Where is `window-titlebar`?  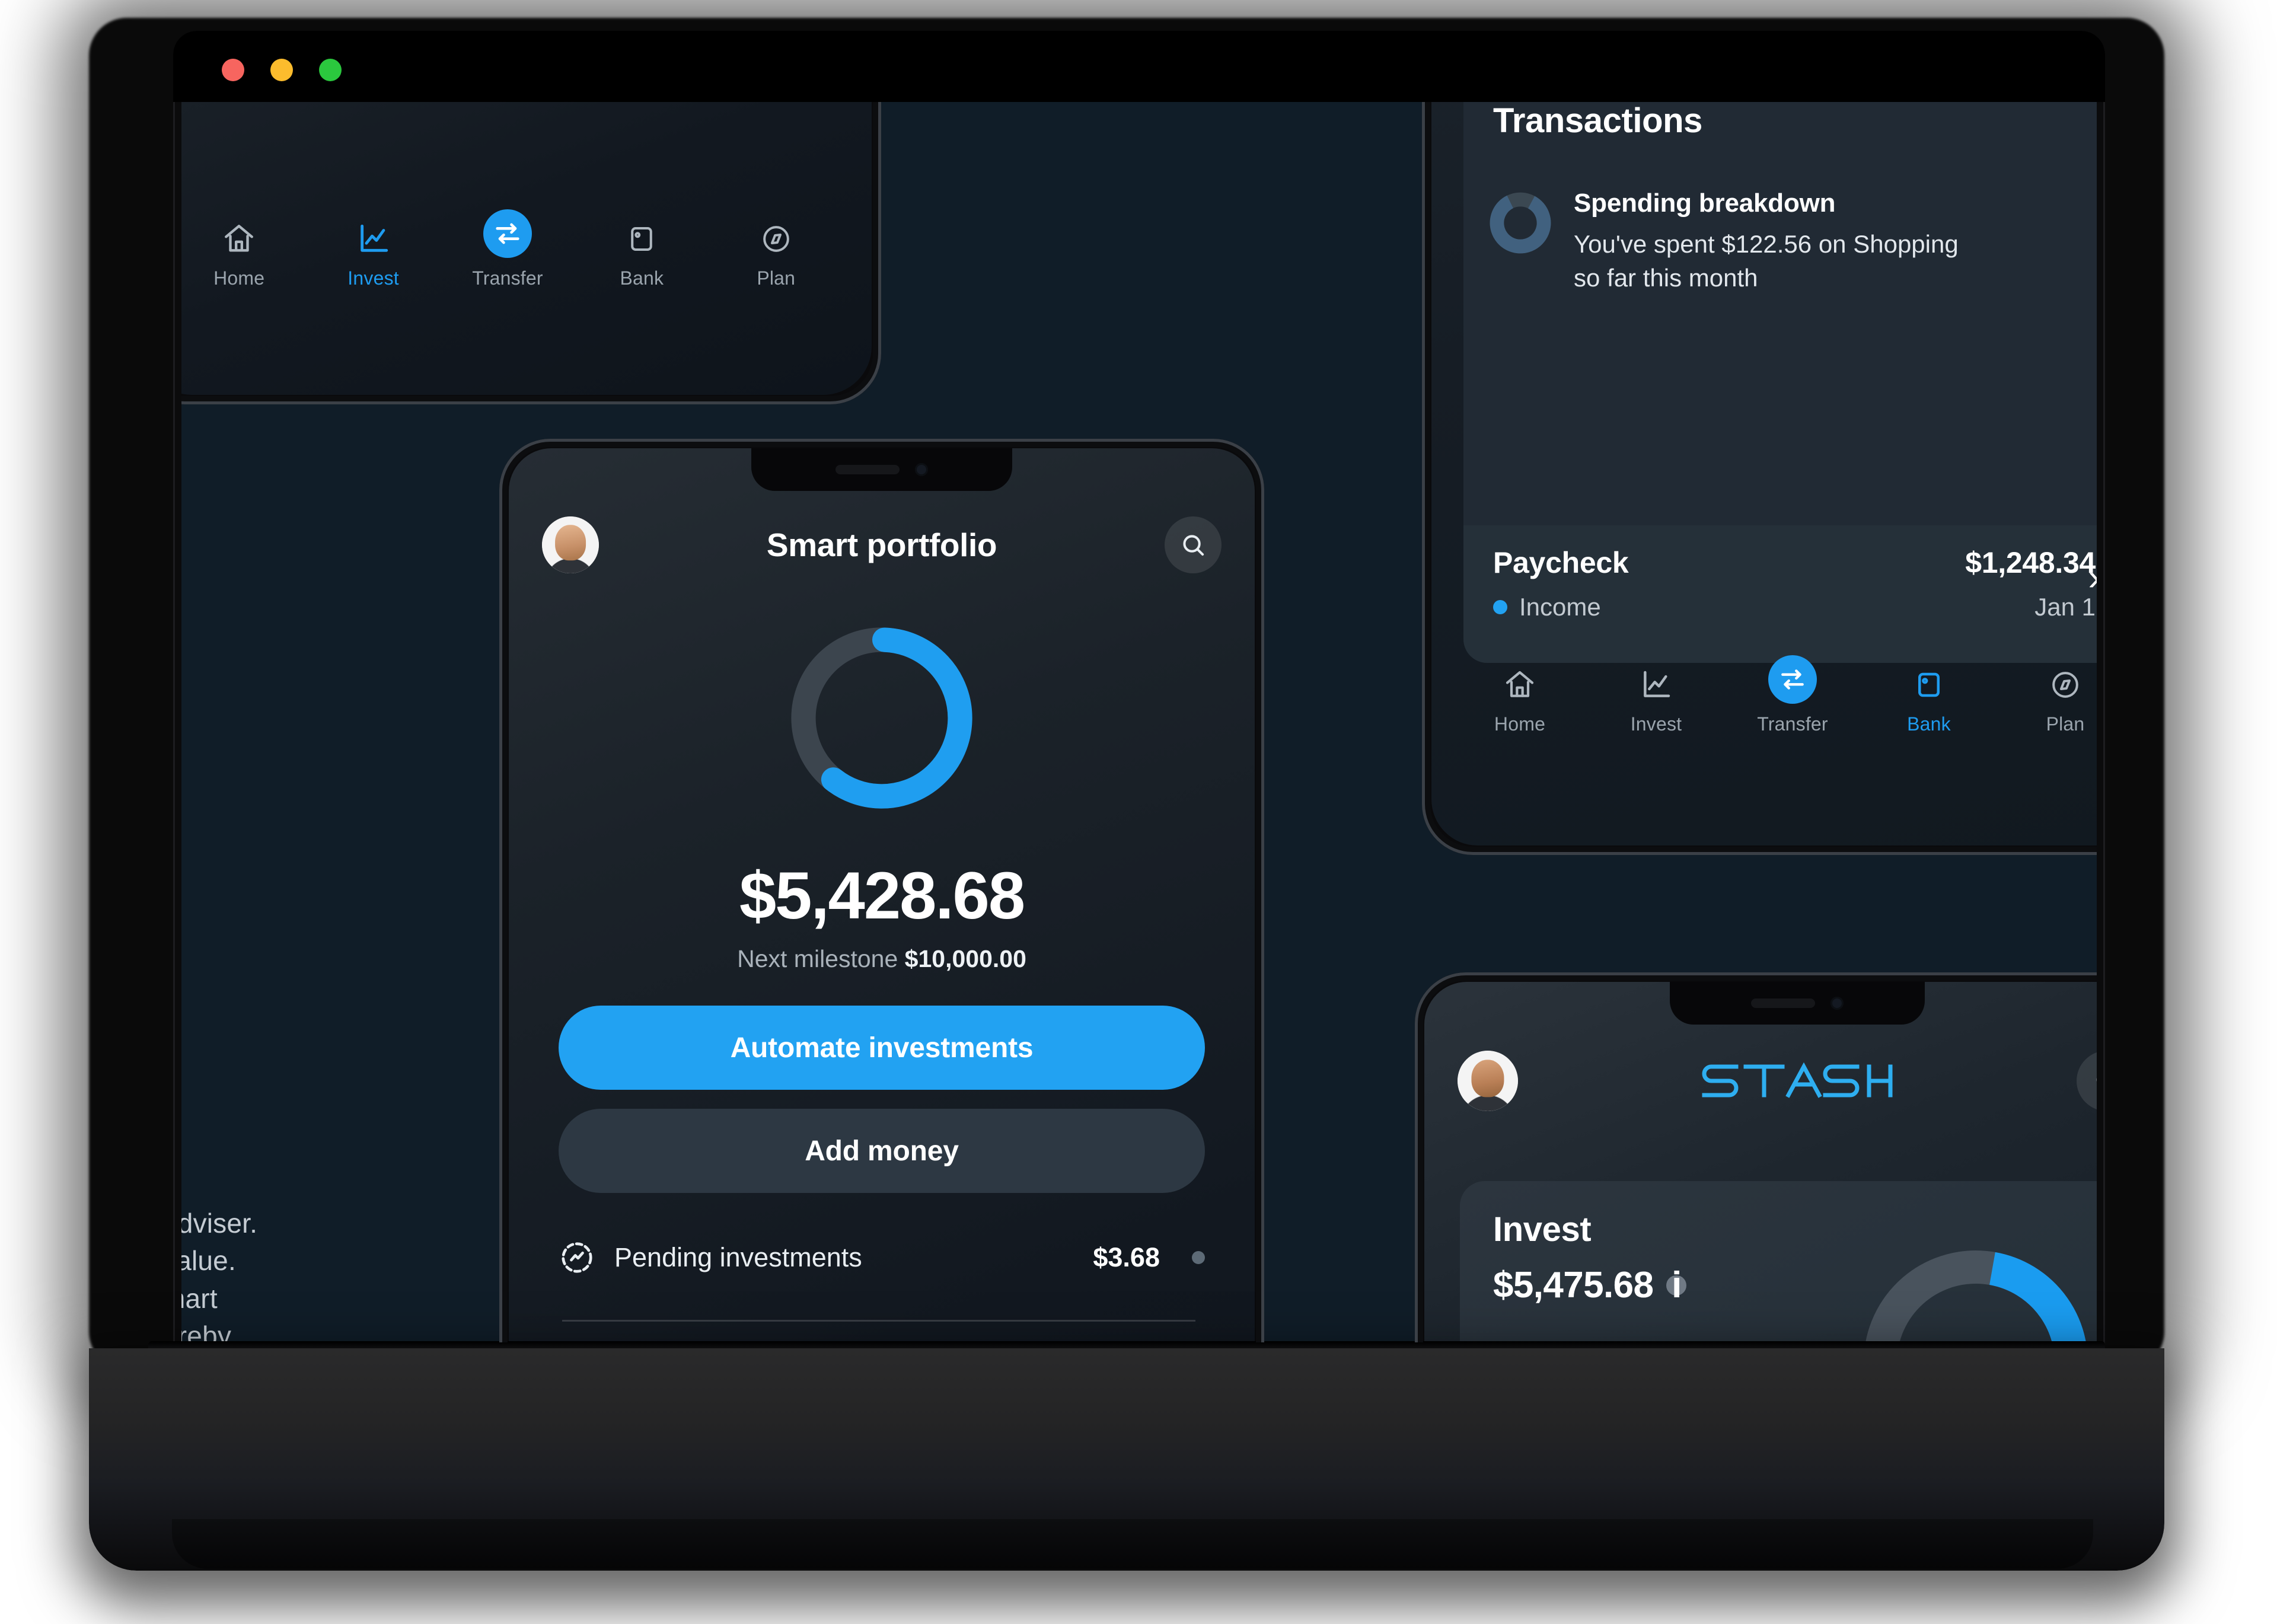
window-titlebar is located at coordinates (1139, 66).